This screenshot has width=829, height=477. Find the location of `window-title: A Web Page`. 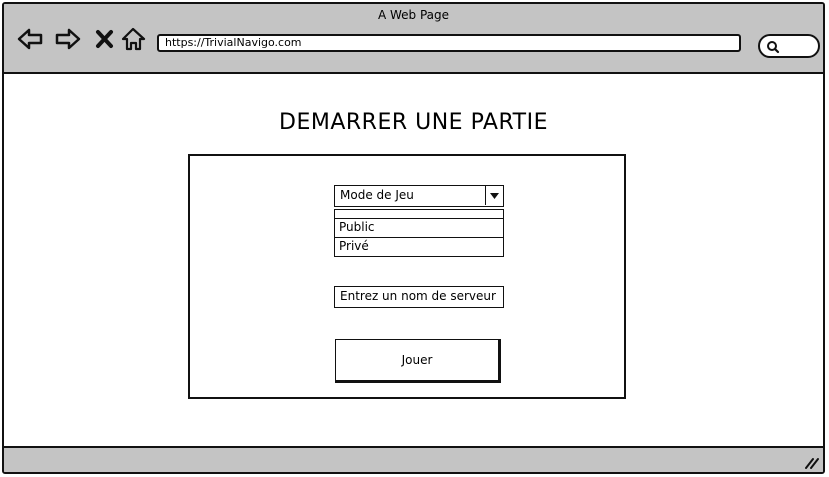

window-title: A Web Page is located at coordinates (413, 15).